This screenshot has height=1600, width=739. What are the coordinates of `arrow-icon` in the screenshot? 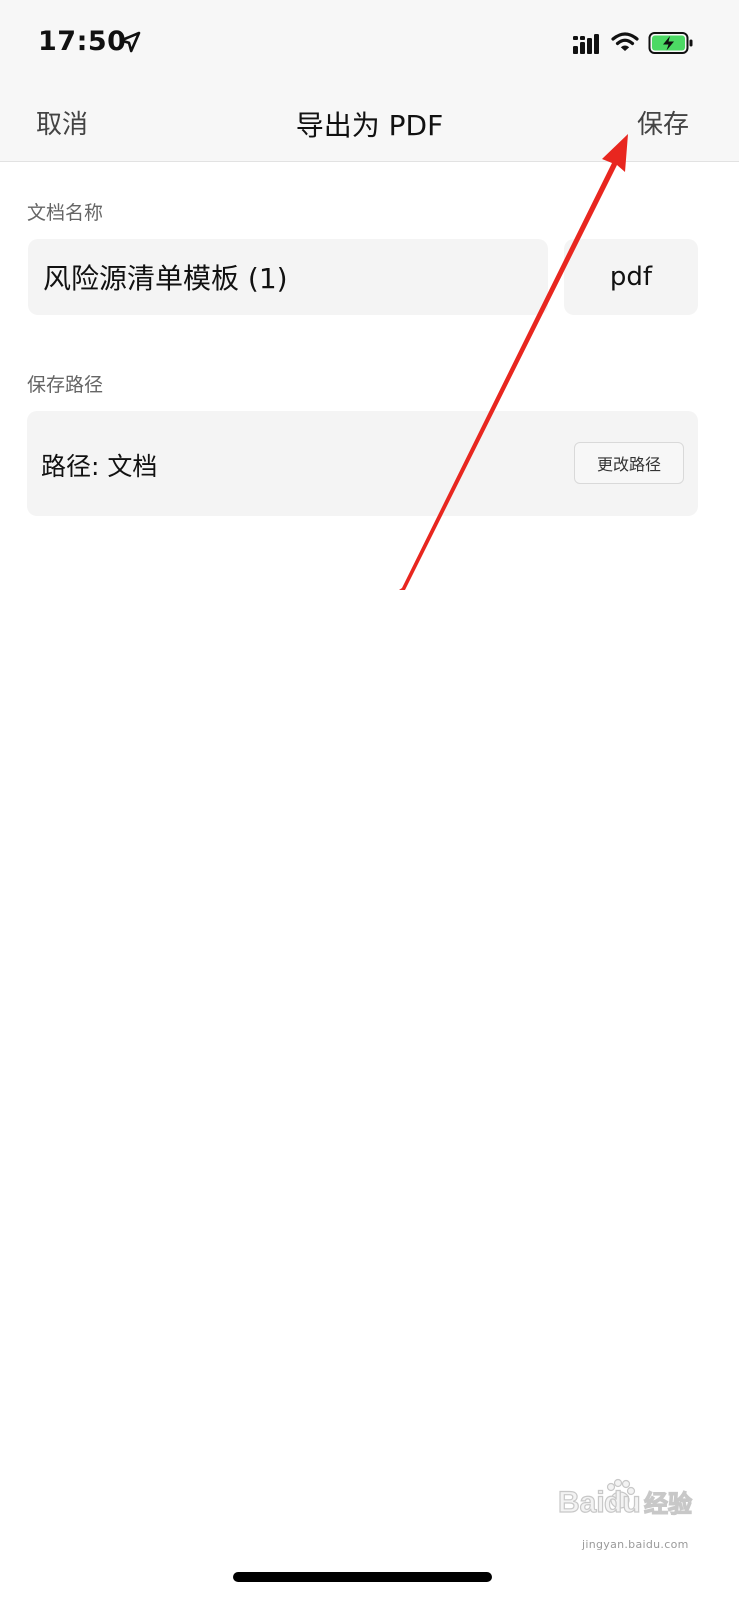 It's located at (513, 362).